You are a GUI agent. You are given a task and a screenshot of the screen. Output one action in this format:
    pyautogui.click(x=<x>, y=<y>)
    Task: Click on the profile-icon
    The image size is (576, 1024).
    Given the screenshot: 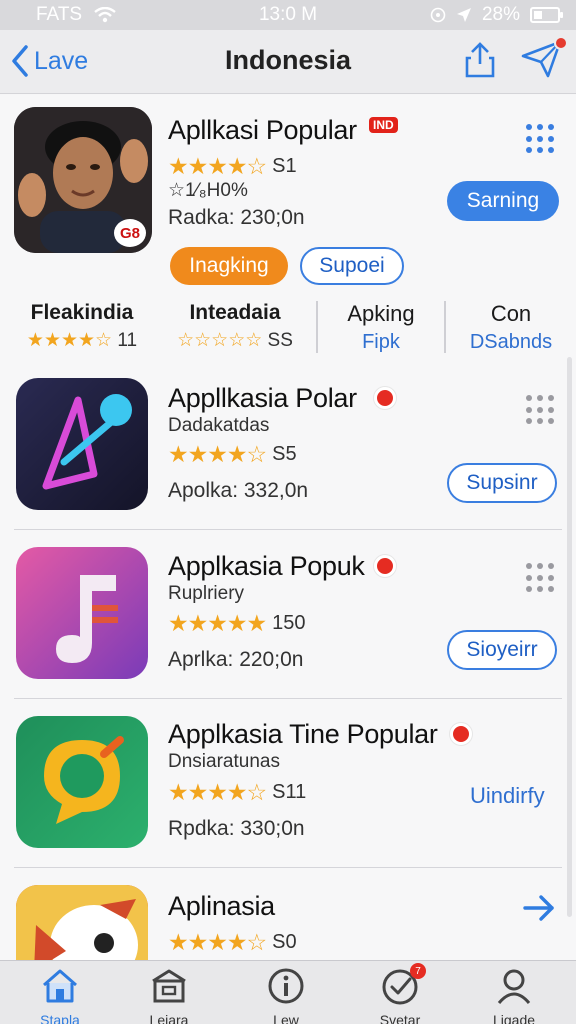 What is the action you would take?
    pyautogui.click(x=514, y=986)
    